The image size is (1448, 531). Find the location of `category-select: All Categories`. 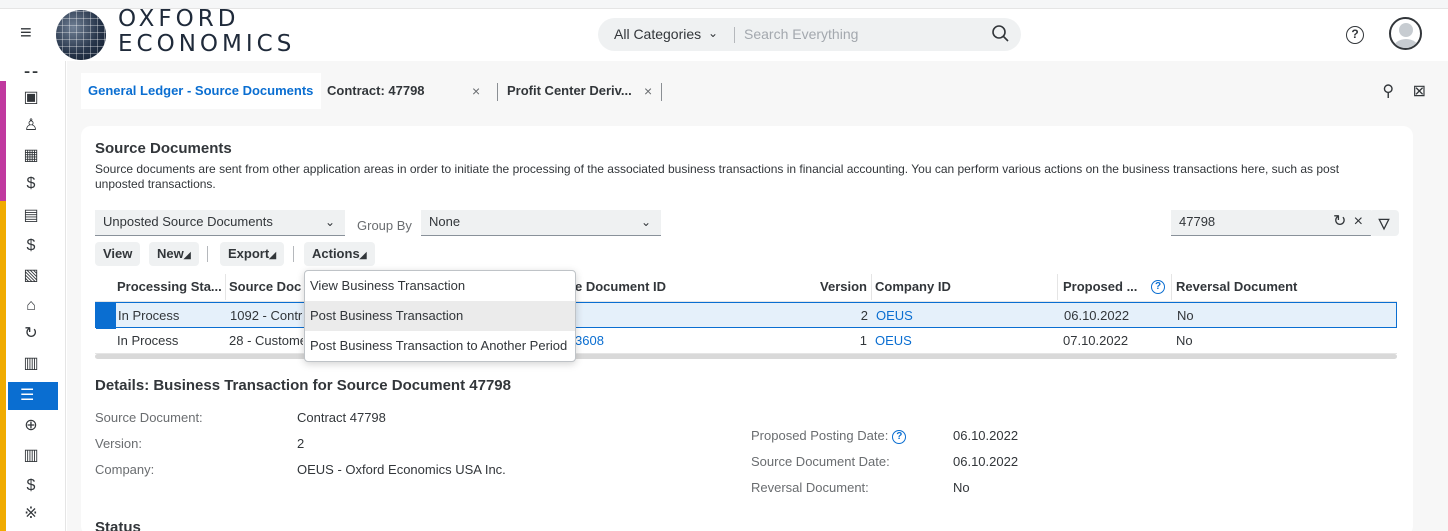

category-select: All Categories is located at coordinates (657, 34).